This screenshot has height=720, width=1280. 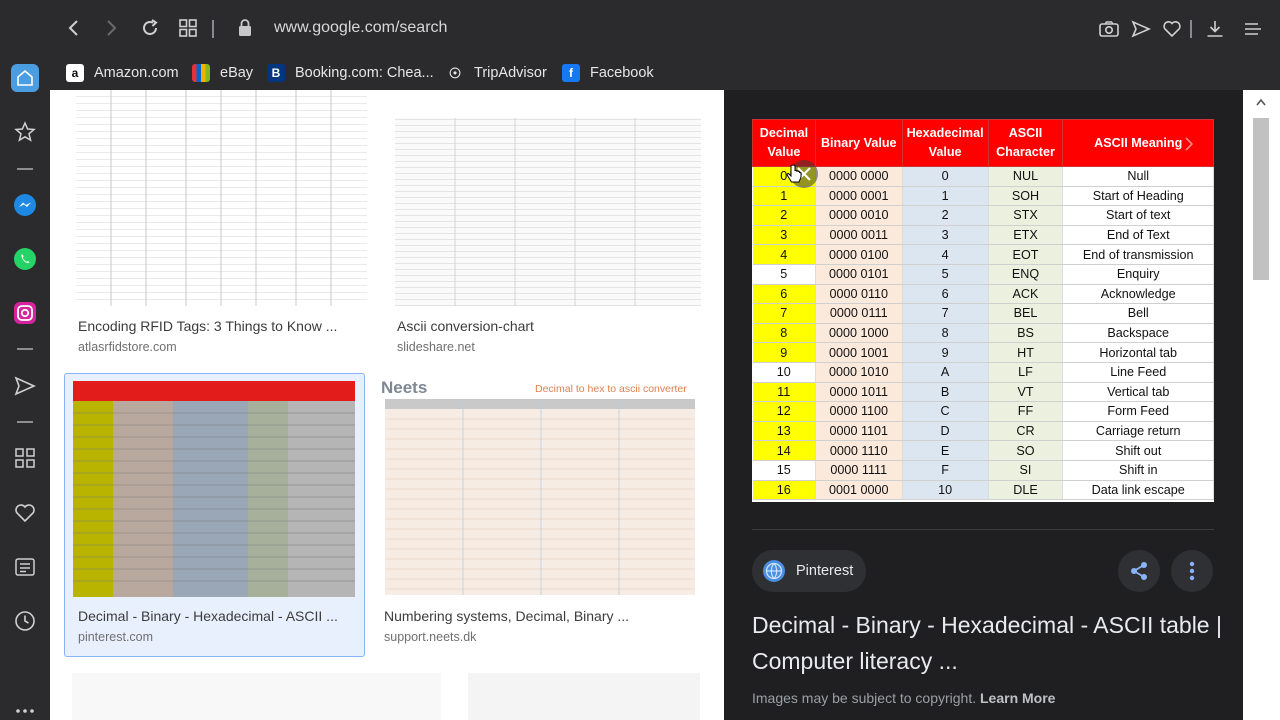 What do you see at coordinates (945, 431) in the screenshot?
I see `table-cell: D` at bounding box center [945, 431].